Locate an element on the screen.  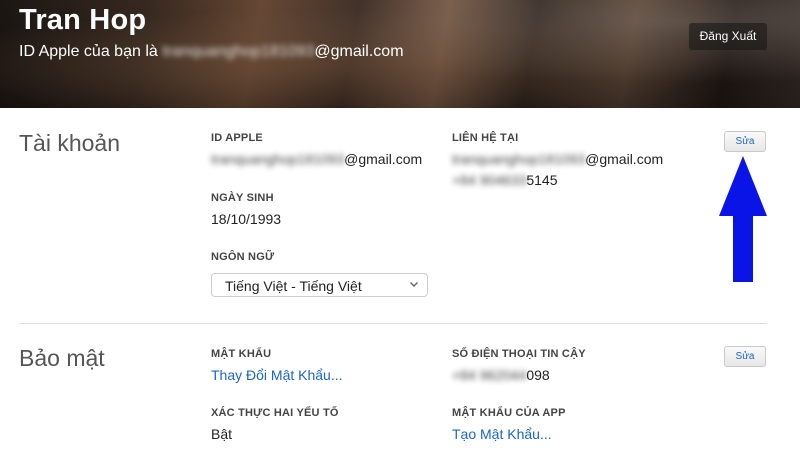
security-edit-button: Sửa is located at coordinates (745, 356).